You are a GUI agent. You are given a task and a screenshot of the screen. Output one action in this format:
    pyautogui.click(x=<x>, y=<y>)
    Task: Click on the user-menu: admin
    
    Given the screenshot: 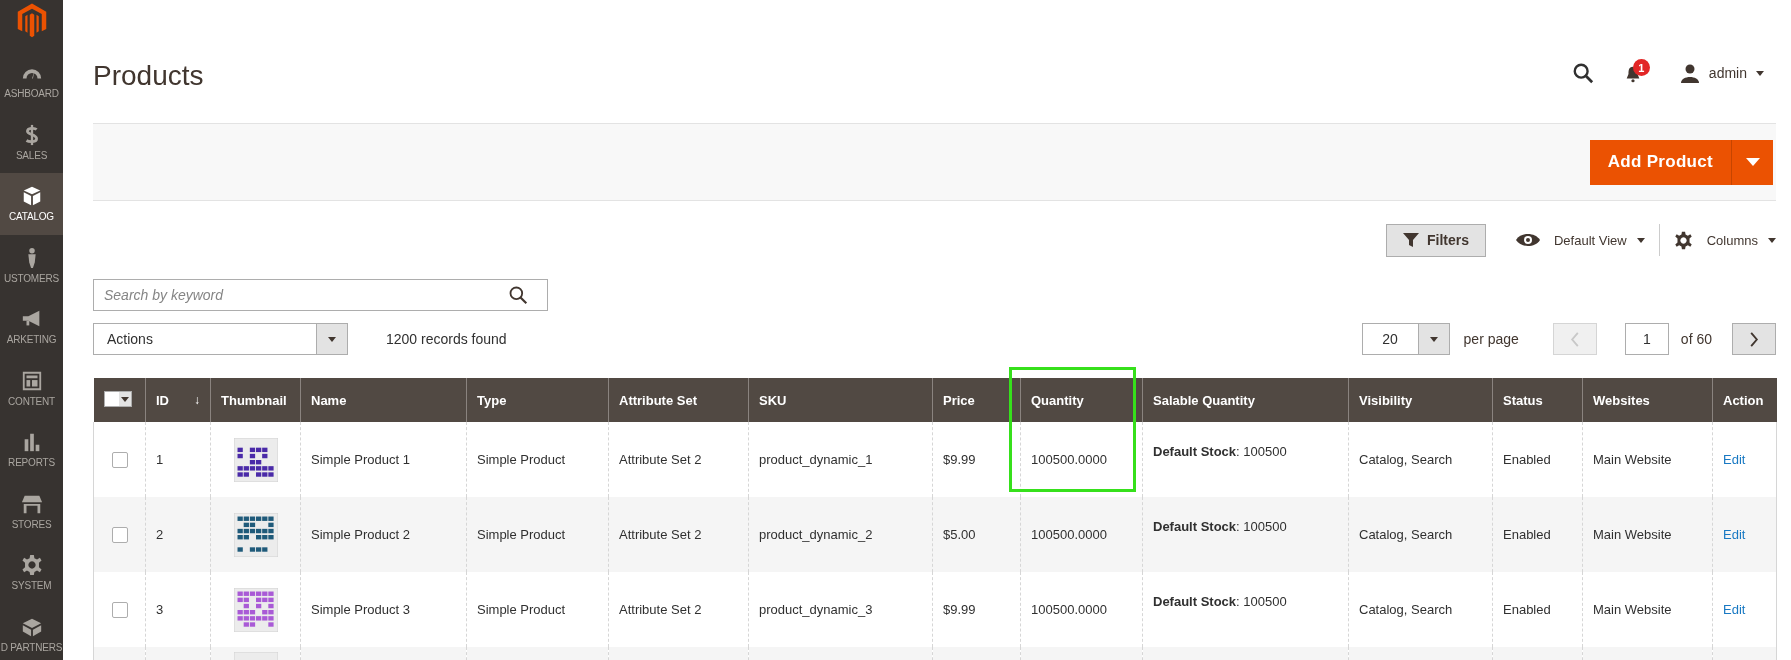 What is the action you would take?
    pyautogui.click(x=1721, y=73)
    